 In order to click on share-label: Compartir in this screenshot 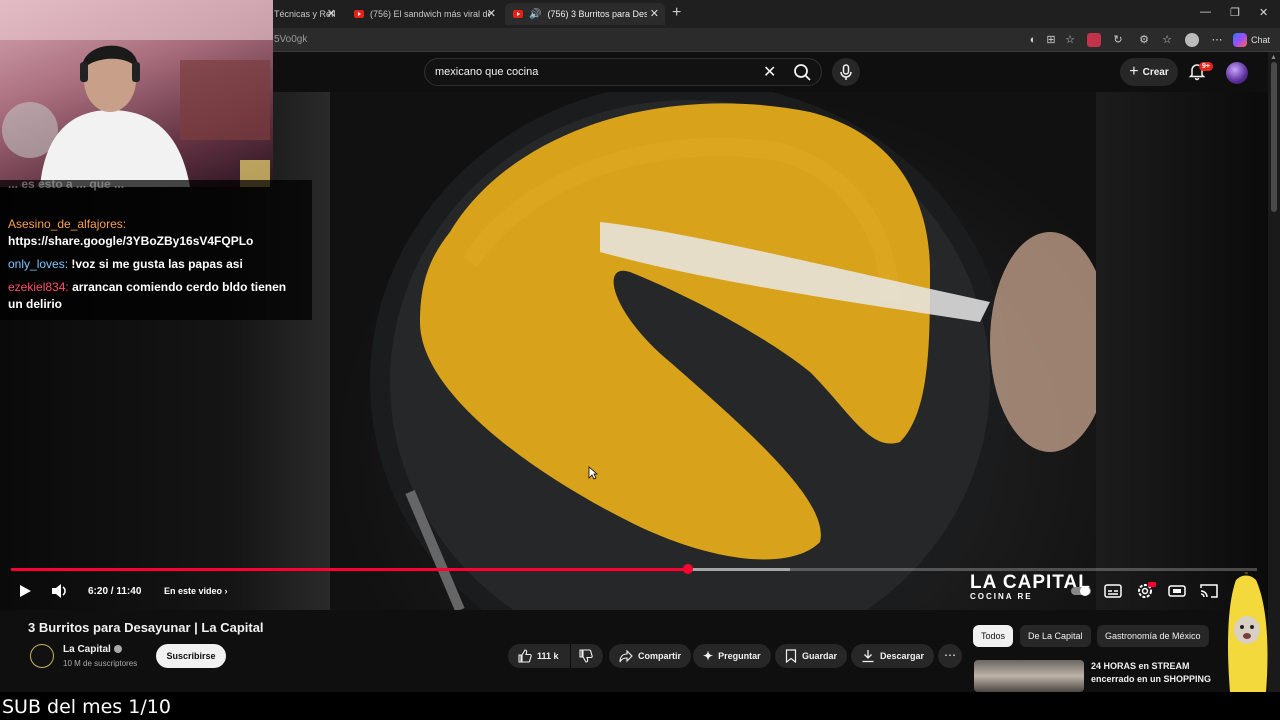, I will do `click(660, 656)`.